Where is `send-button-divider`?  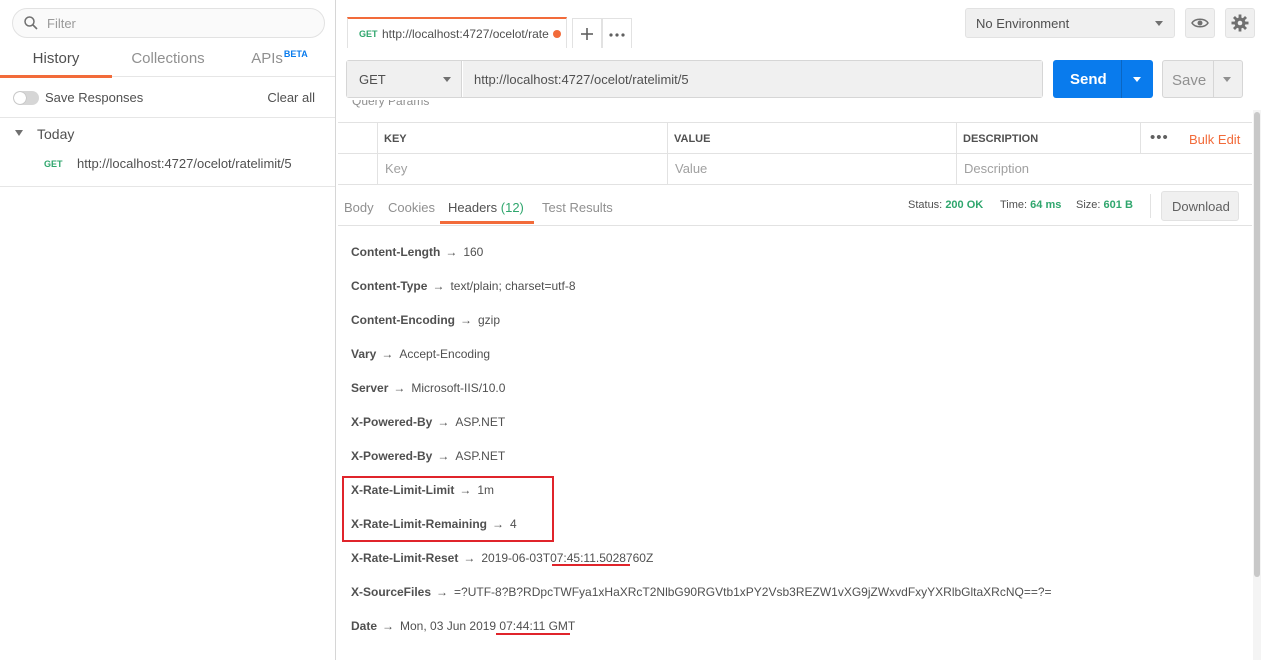 send-button-divider is located at coordinates (1121, 79).